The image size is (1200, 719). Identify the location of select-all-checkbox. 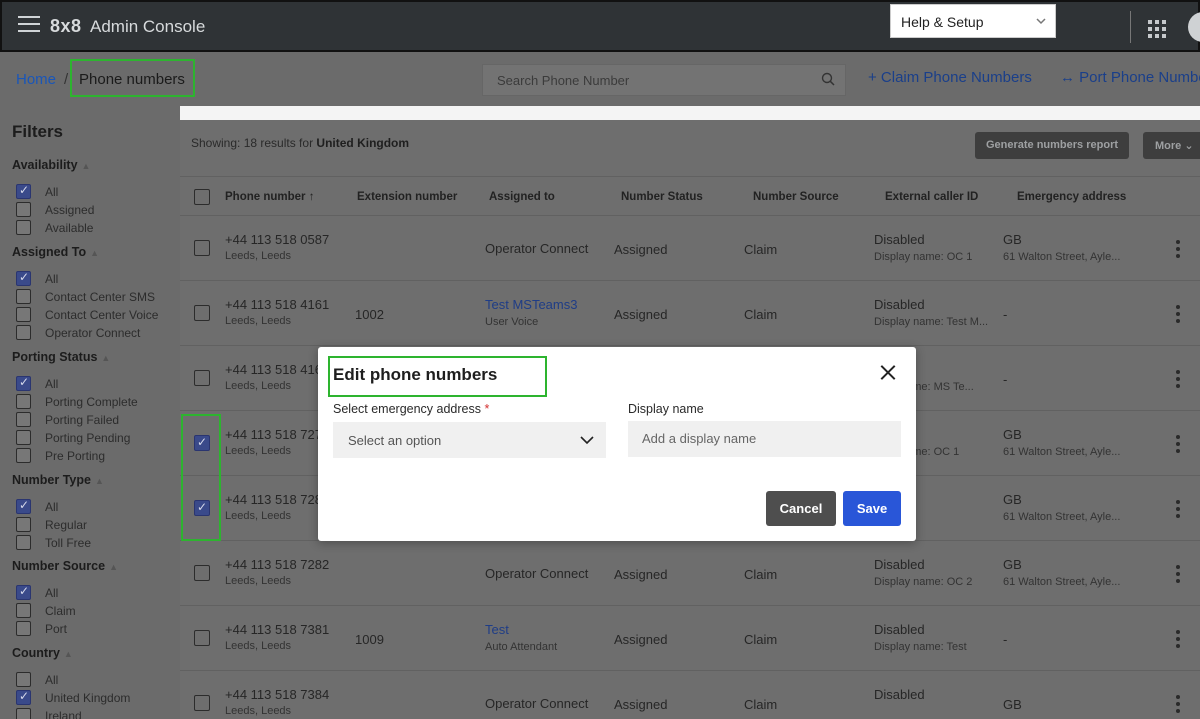
(202, 197).